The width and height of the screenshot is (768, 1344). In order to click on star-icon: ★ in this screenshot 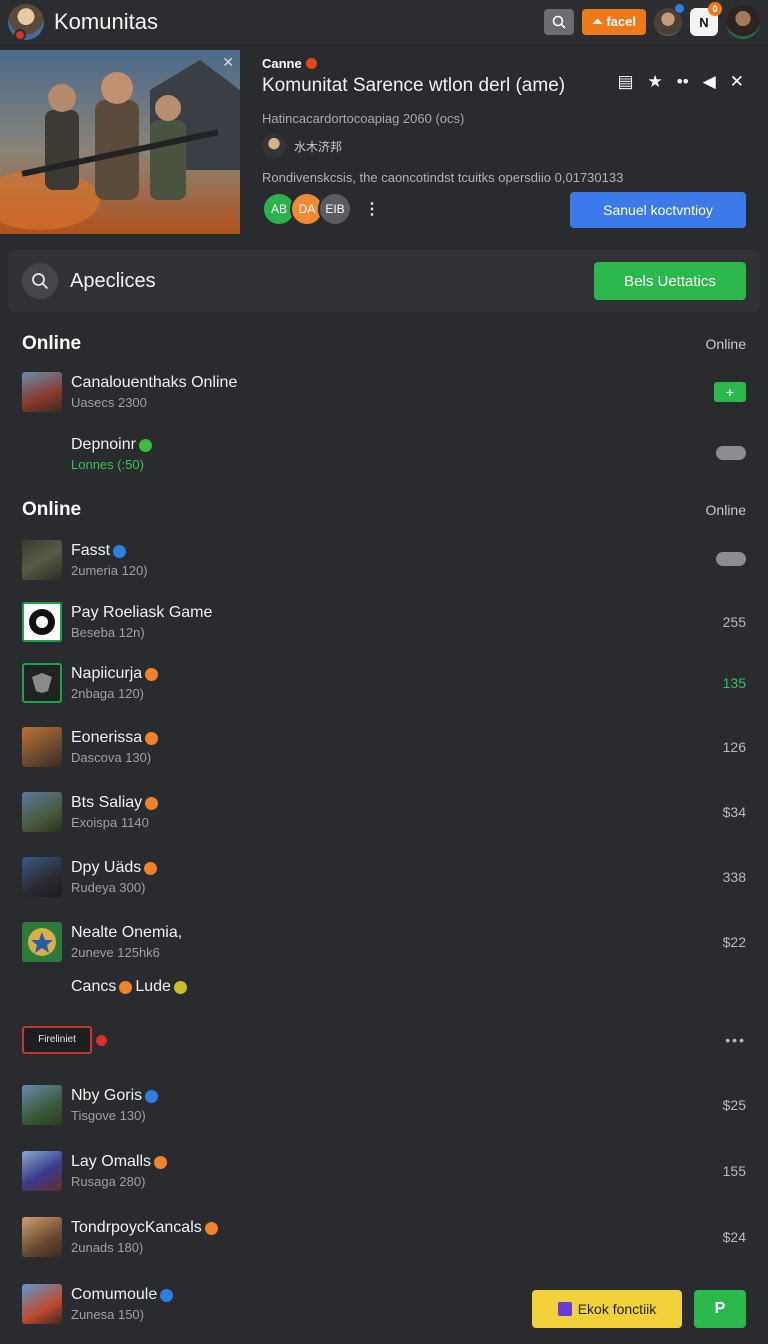, I will do `click(655, 82)`.